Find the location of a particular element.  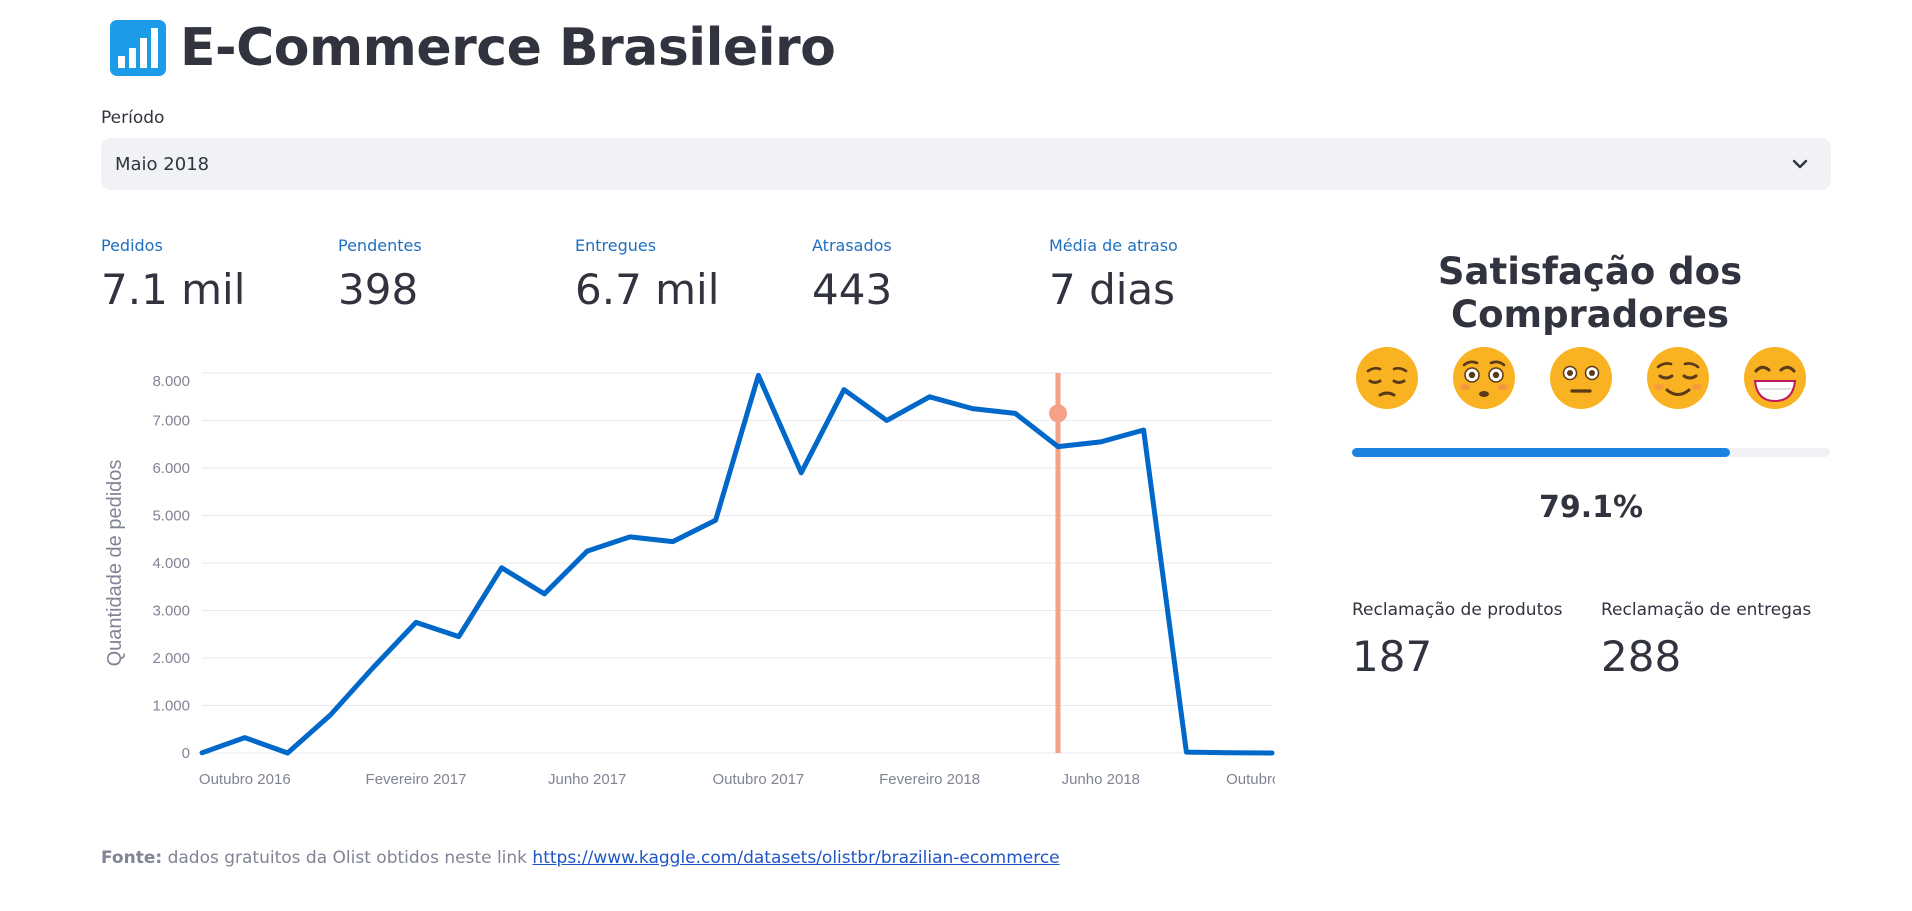

complaint-value: 187 is located at coordinates (1392, 656).